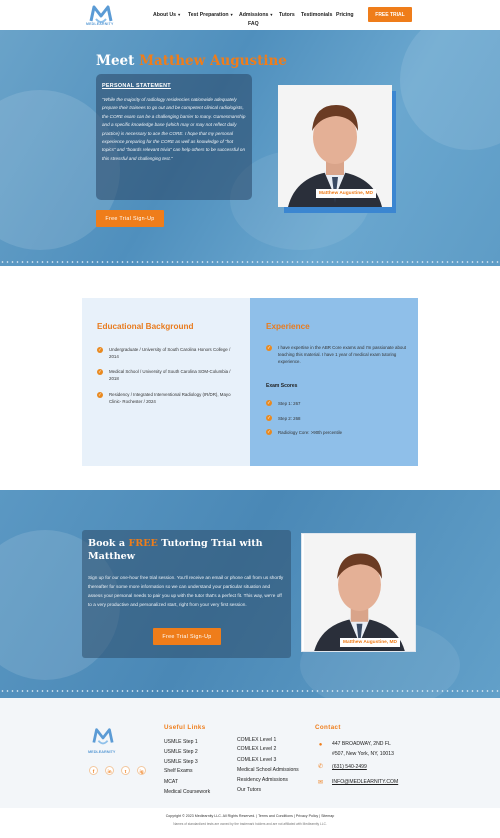 The image size is (500, 838). I want to click on footer-link: COMLEX Level 1, so click(256, 740).